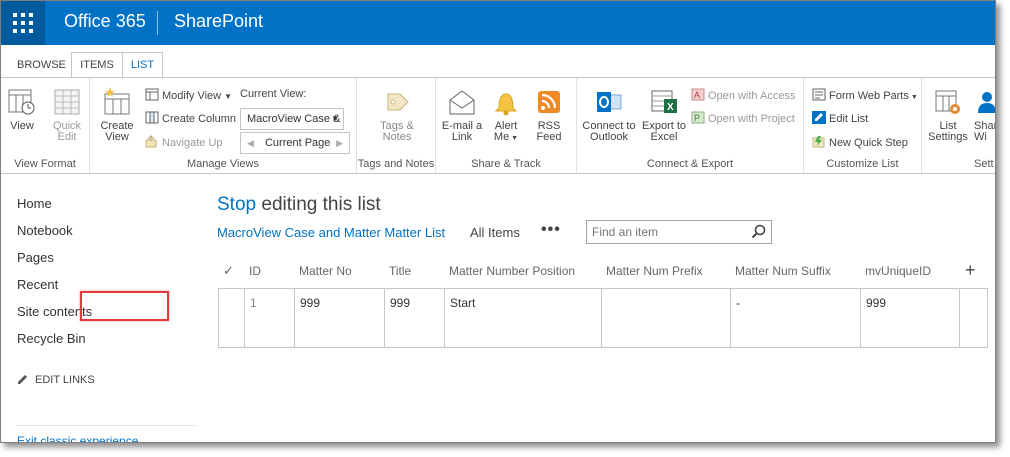  I want to click on tab-items: ITEMS, so click(97, 64).